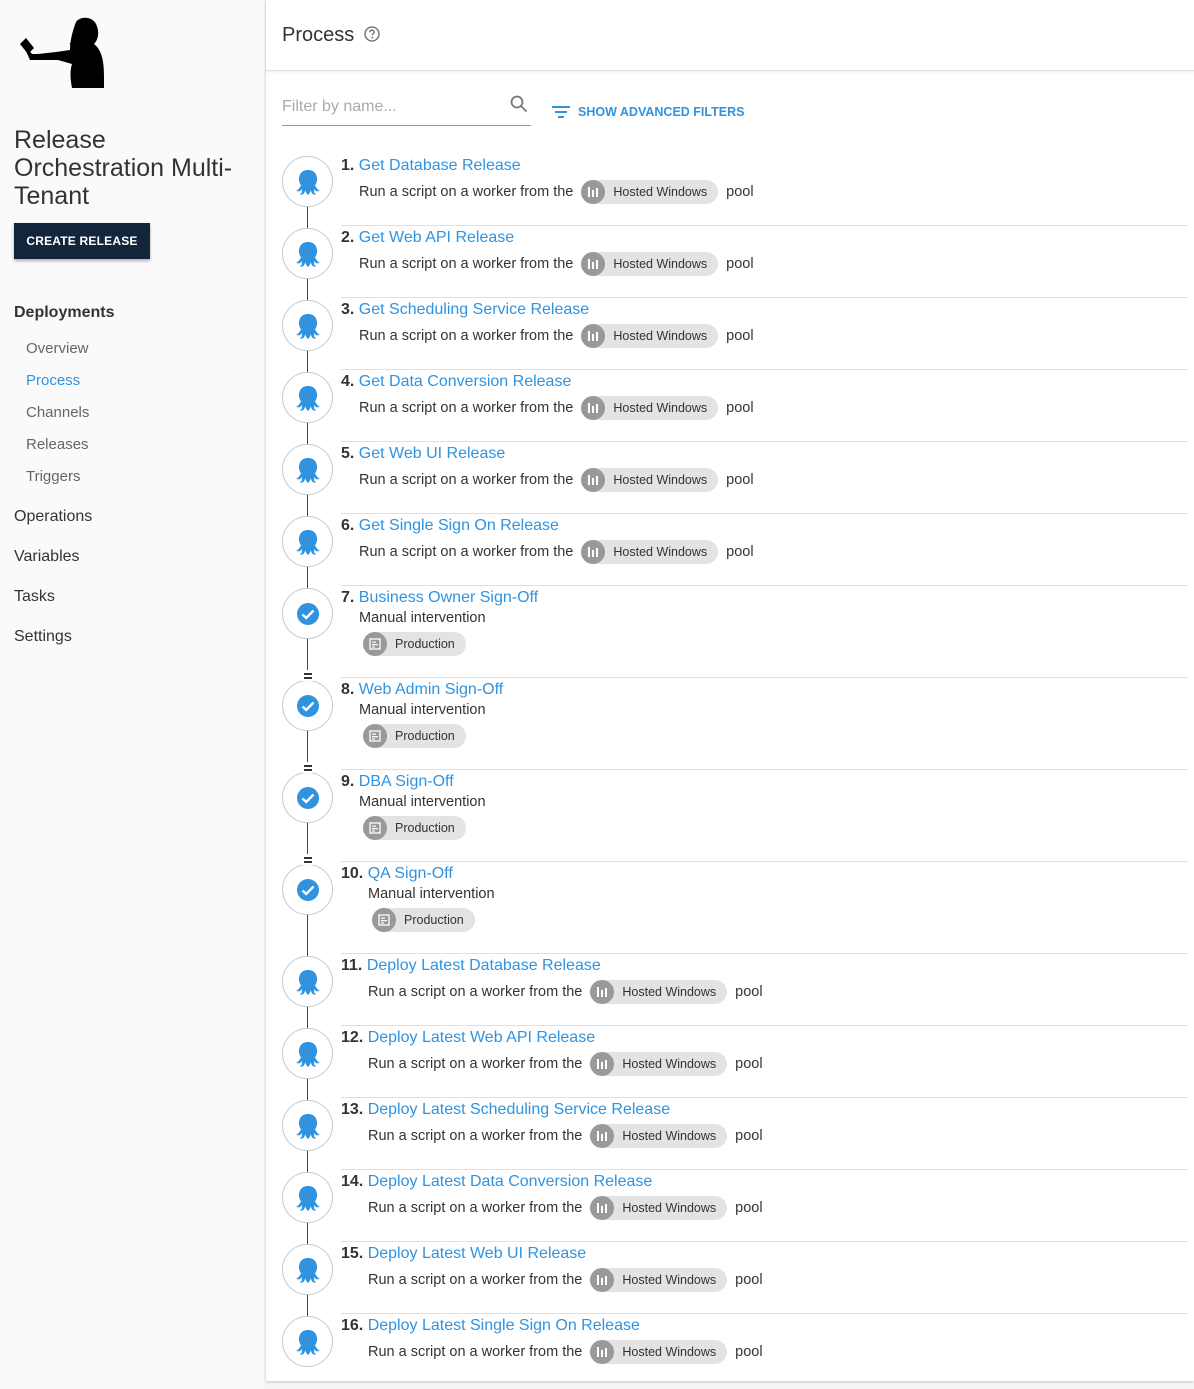 The height and width of the screenshot is (1389, 1194). What do you see at coordinates (57, 348) in the screenshot?
I see `nav-item-overview: Overview` at bounding box center [57, 348].